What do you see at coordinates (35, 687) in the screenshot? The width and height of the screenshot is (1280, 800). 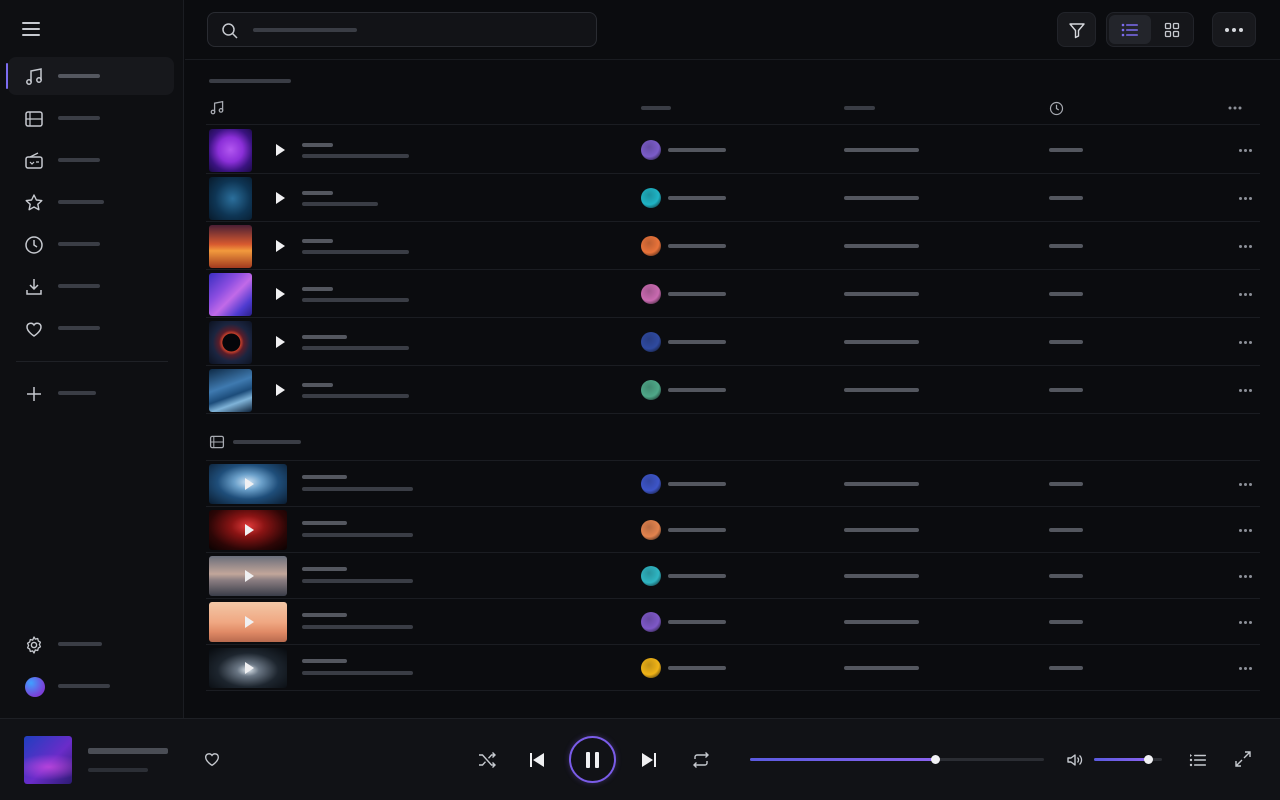 I see `avatar` at bounding box center [35, 687].